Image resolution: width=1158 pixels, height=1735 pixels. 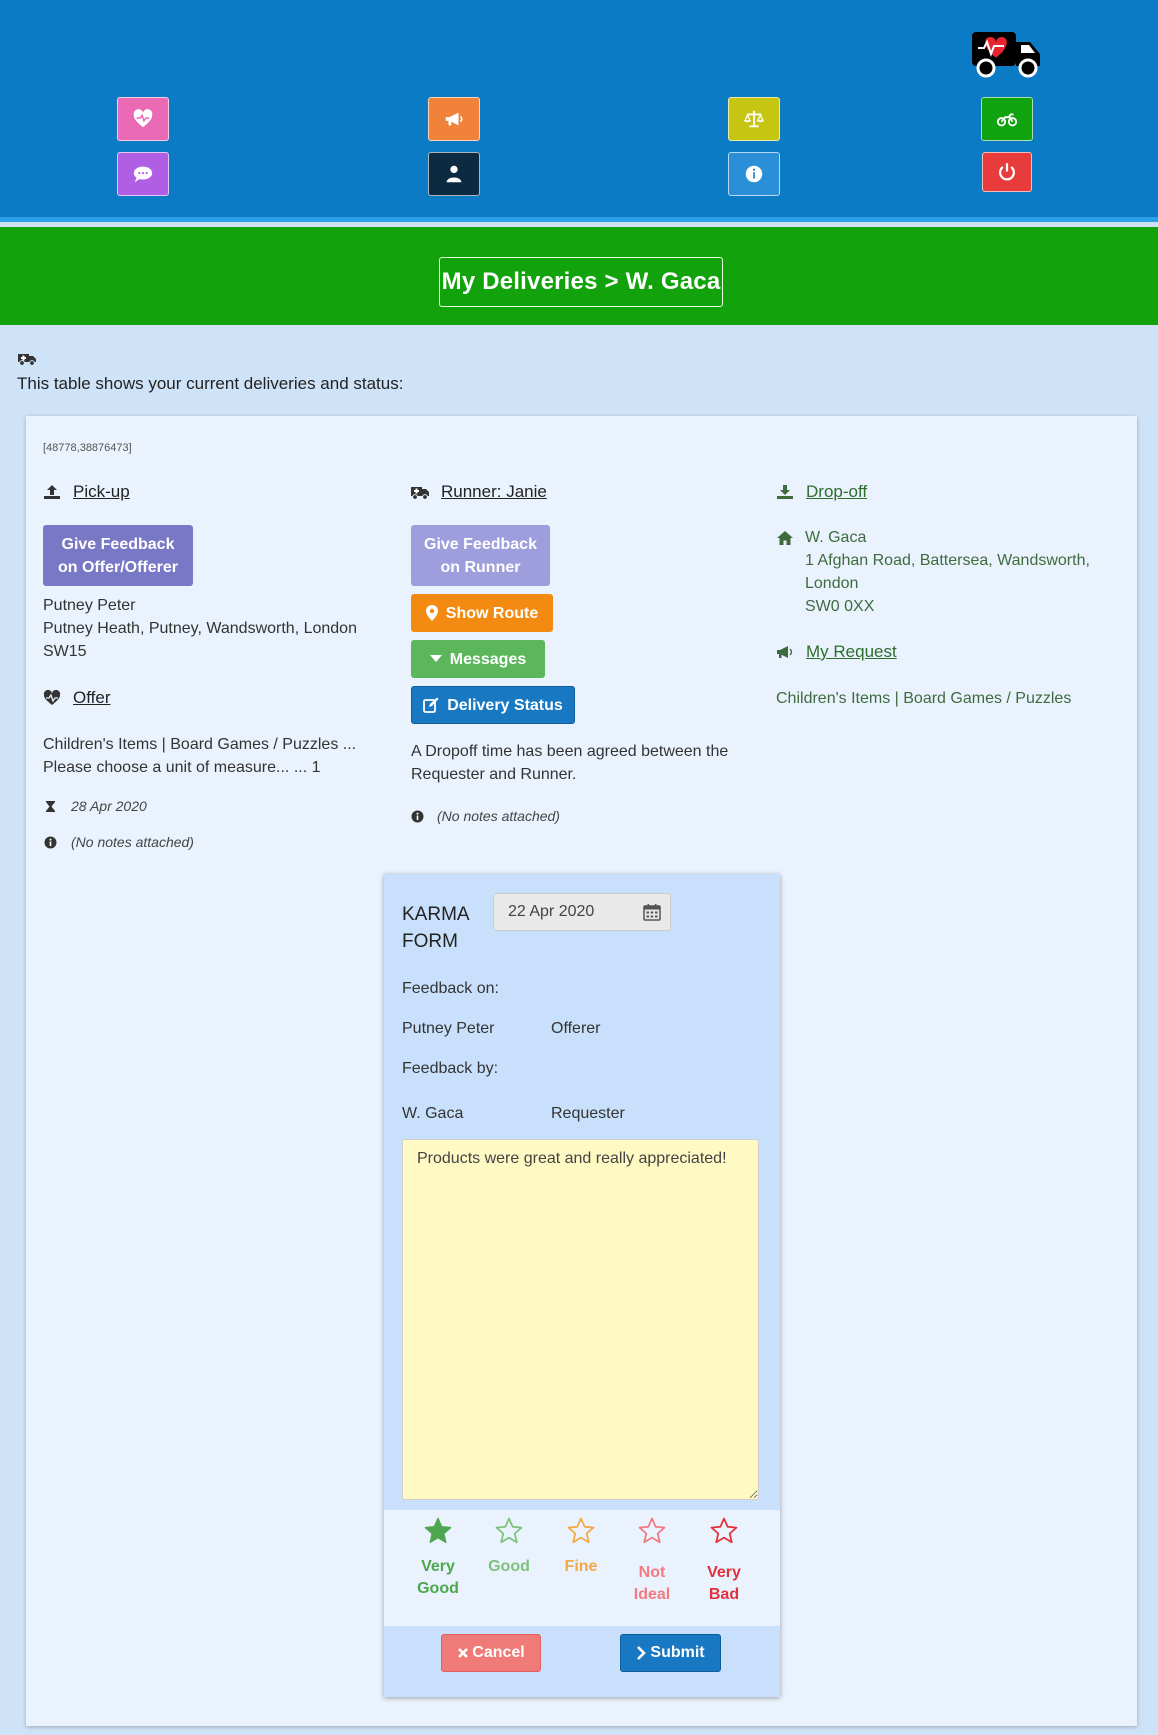 I want to click on balance-scale-icon, so click(x=754, y=119).